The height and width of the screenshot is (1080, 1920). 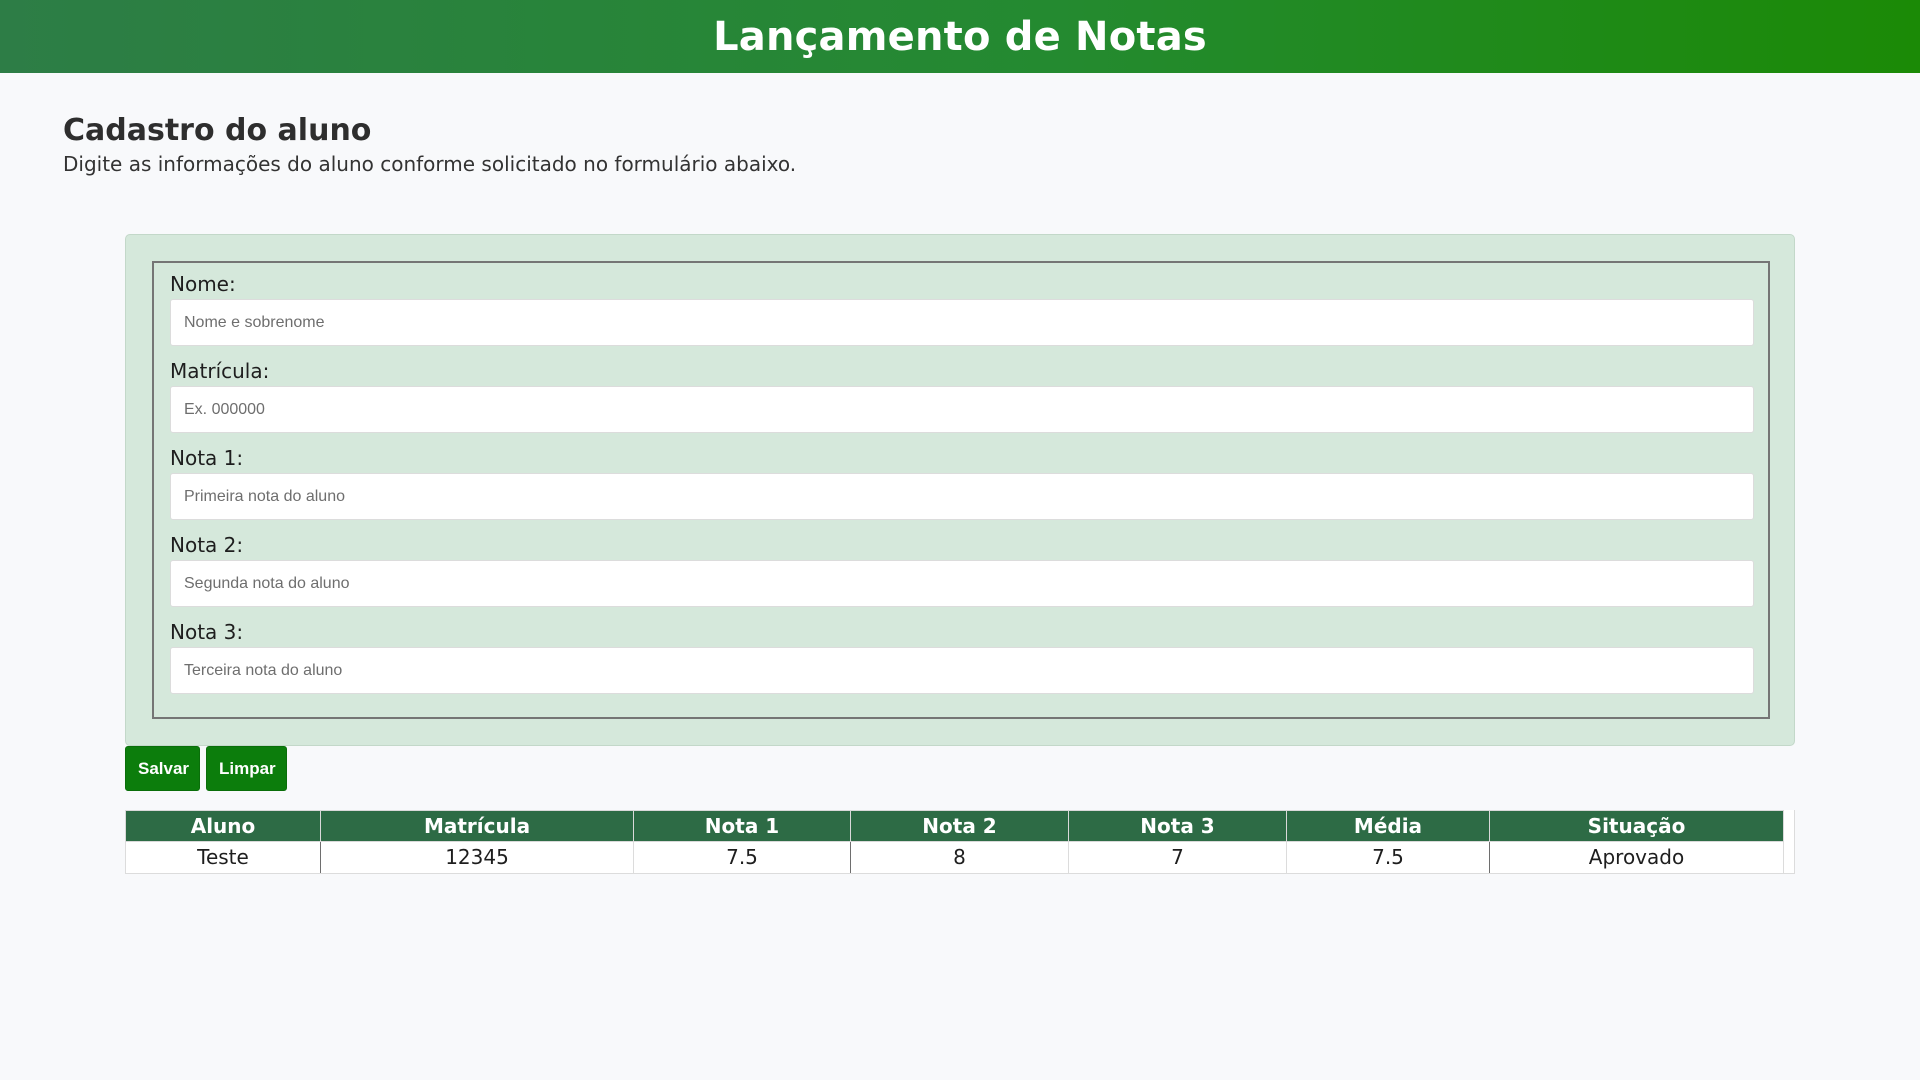 I want to click on save-button: Salvar, so click(x=162, y=768).